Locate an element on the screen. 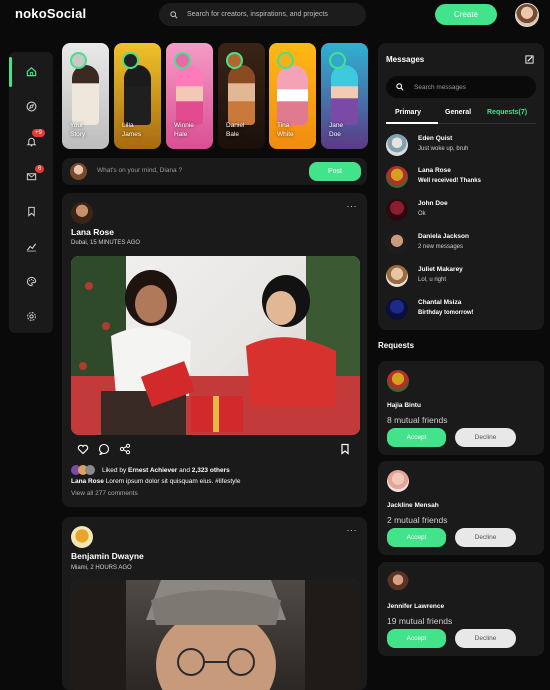  message-preview: Birthday tomorrow! is located at coordinates (446, 313).